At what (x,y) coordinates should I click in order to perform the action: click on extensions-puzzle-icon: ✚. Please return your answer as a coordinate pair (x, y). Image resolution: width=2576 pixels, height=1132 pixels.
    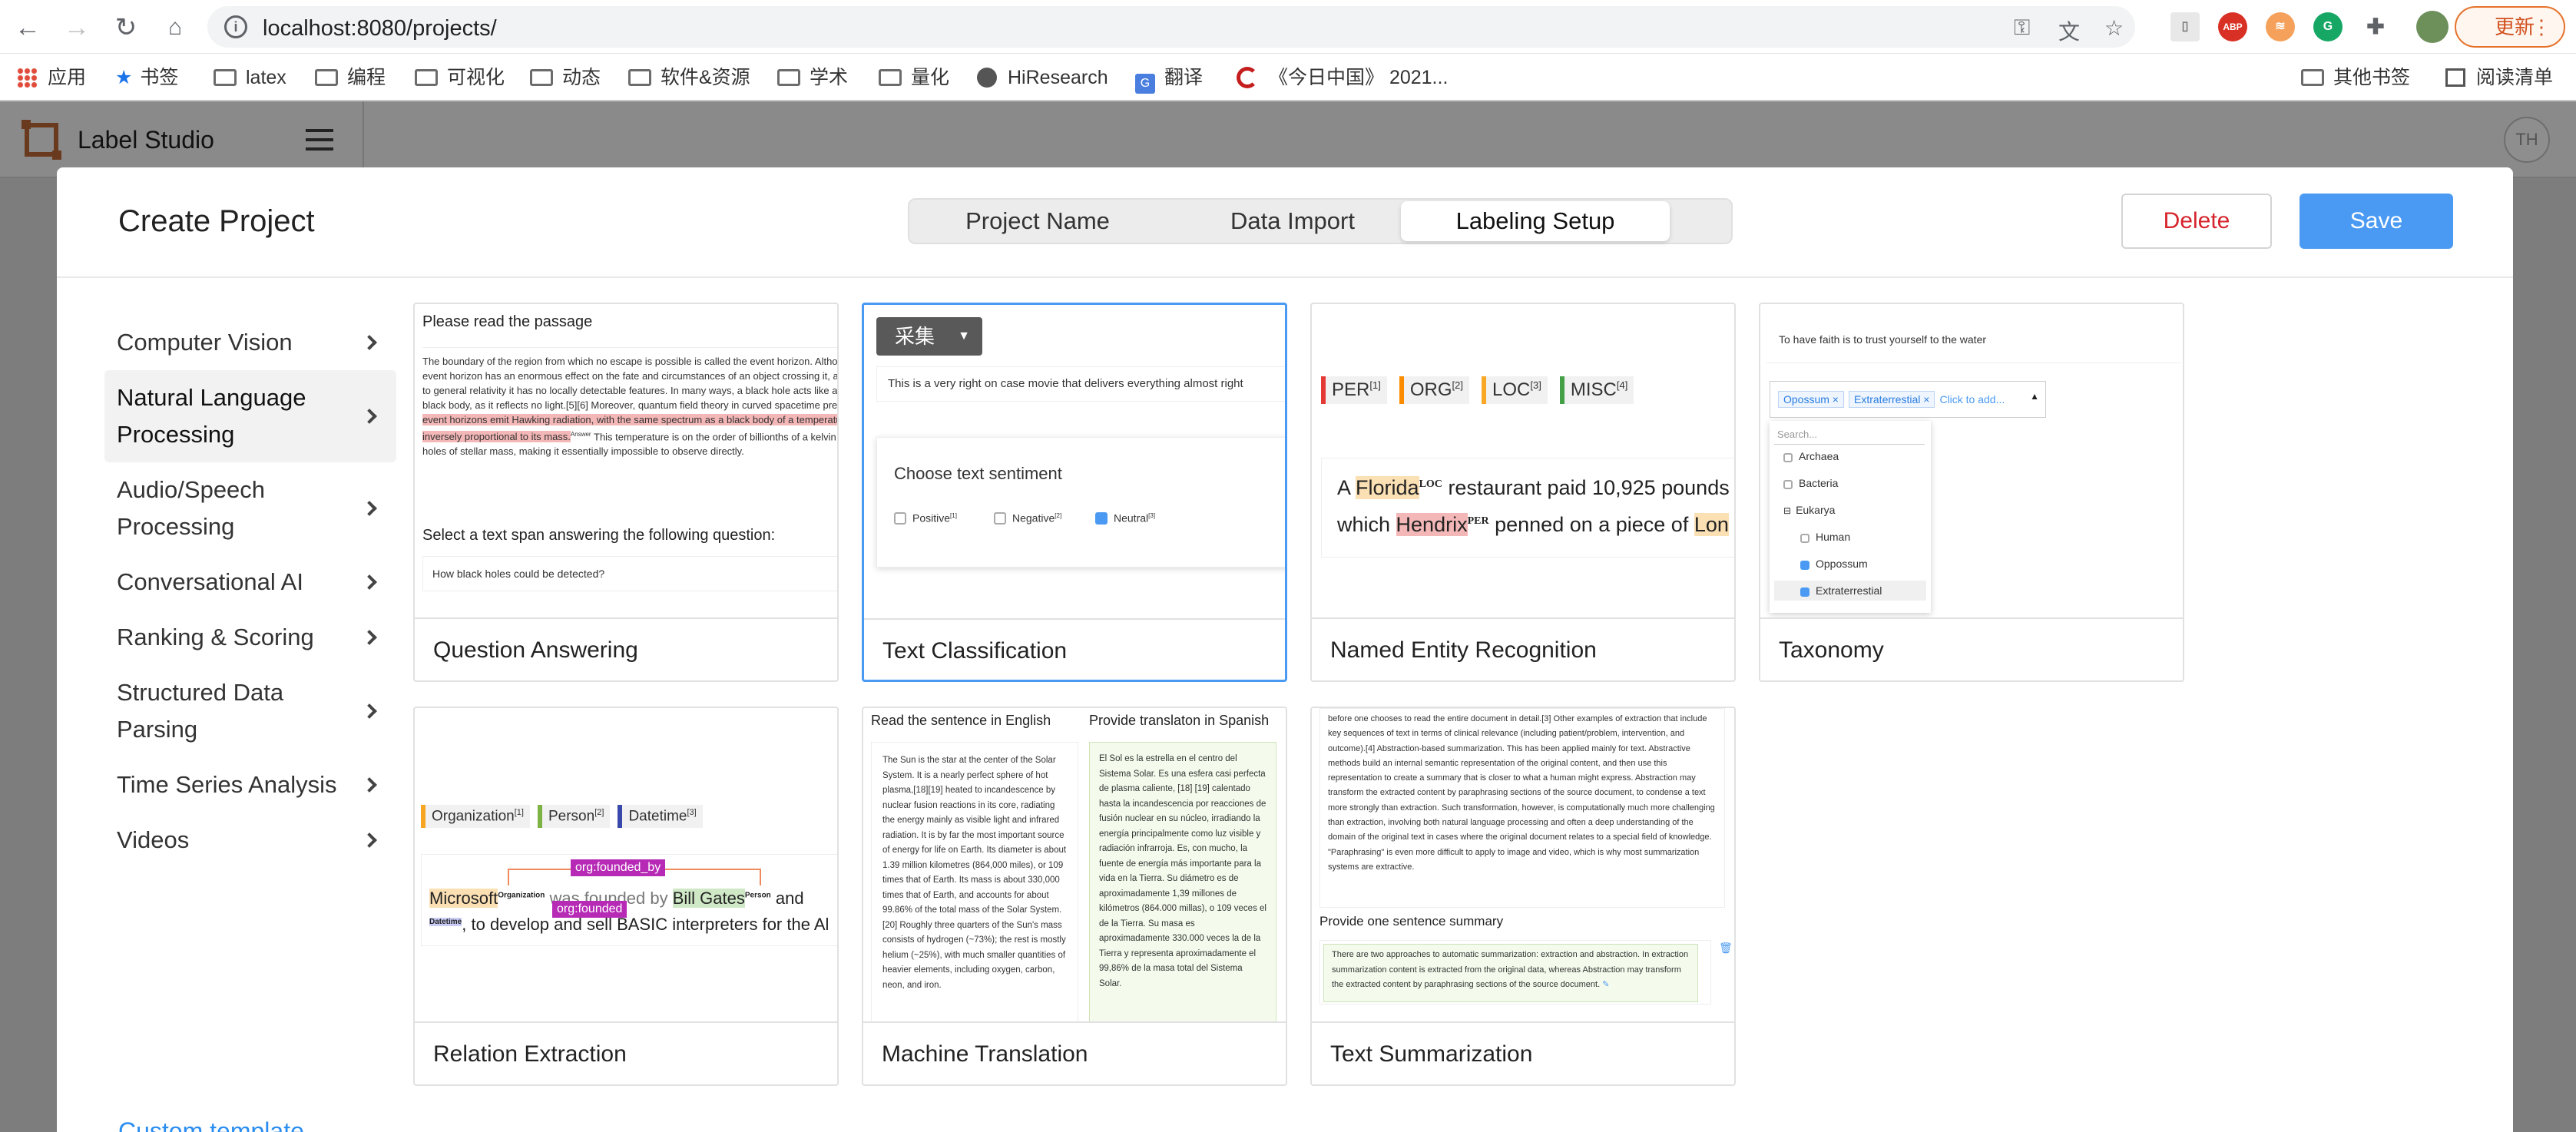
    Looking at the image, I should click on (2375, 26).